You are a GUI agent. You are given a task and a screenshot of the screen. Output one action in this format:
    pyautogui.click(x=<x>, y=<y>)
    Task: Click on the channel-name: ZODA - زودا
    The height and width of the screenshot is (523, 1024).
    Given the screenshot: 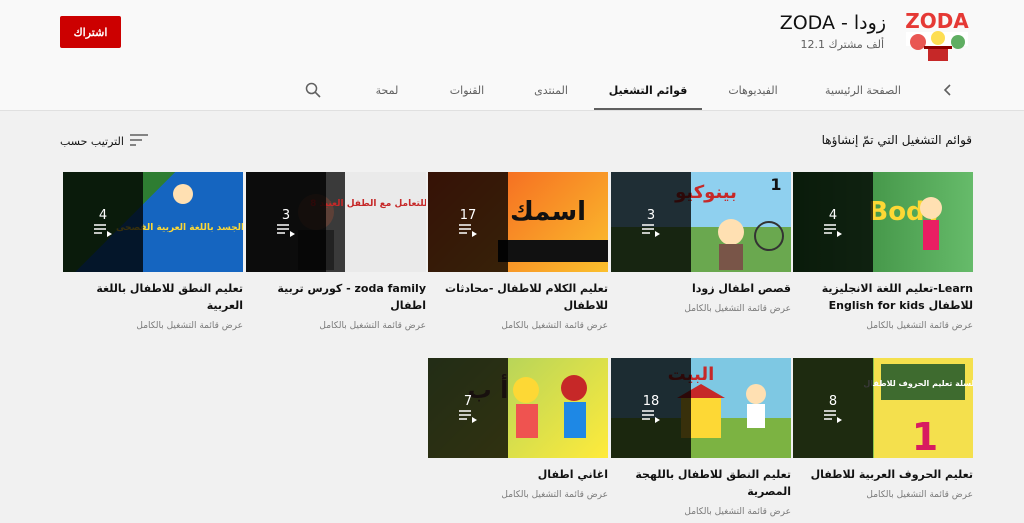 What is the action you would take?
    pyautogui.click(x=833, y=23)
    